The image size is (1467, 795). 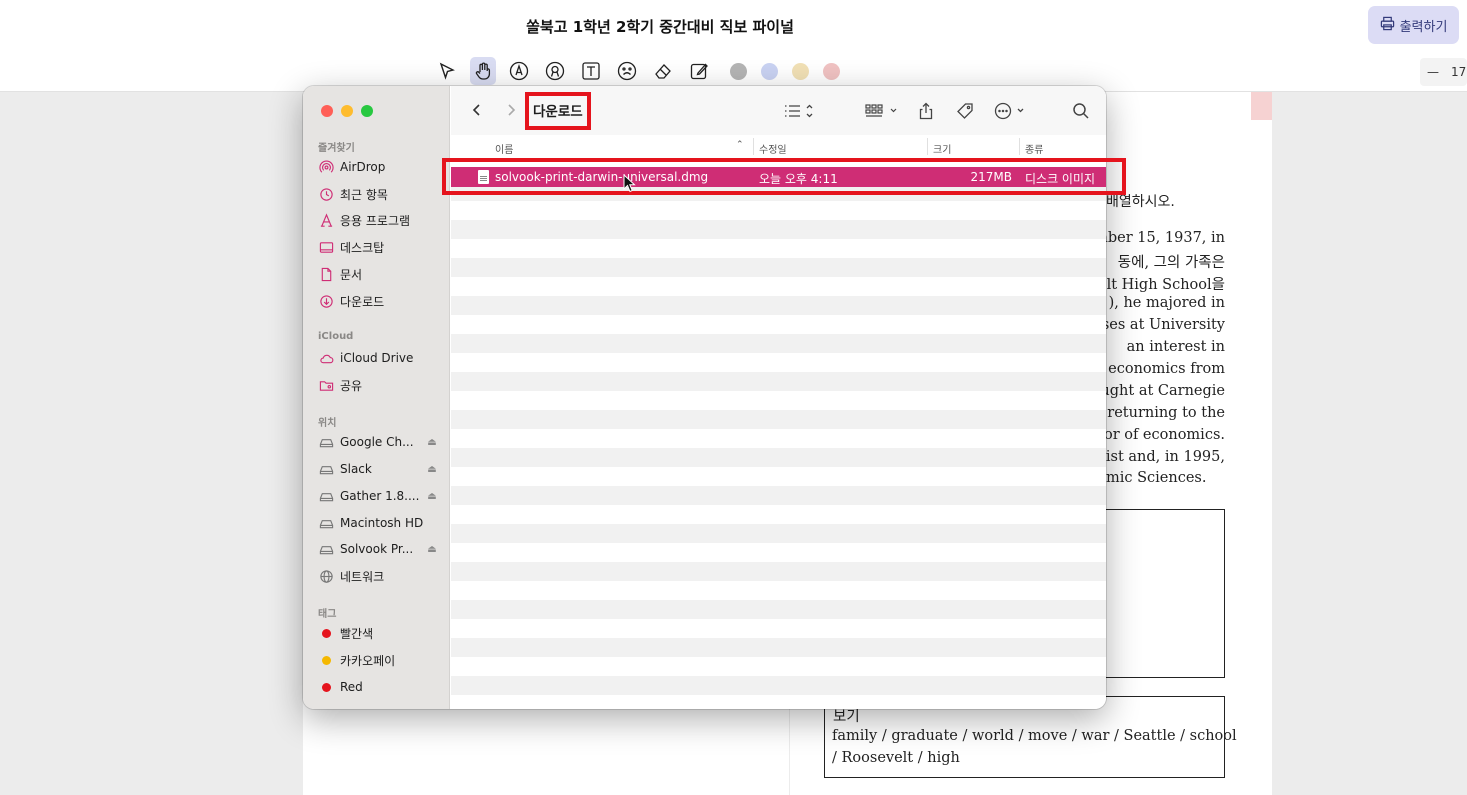 What do you see at coordinates (738, 71) in the screenshot?
I see `color-swatch-gray` at bounding box center [738, 71].